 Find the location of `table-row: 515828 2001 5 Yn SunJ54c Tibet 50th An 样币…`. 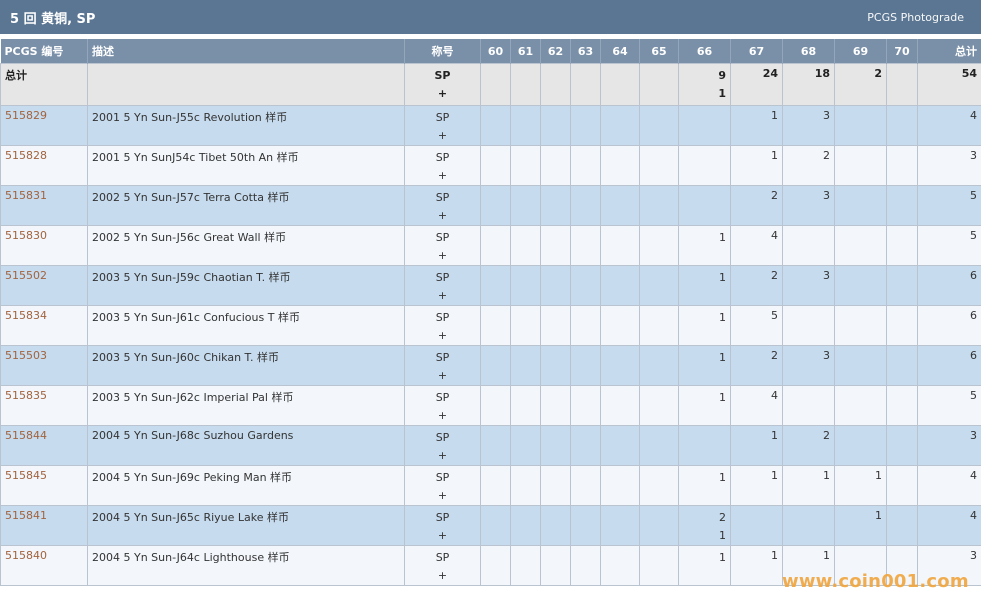

table-row: 515828 2001 5 Yn SunJ54c Tibet 50th An 样币… is located at coordinates (490, 165).